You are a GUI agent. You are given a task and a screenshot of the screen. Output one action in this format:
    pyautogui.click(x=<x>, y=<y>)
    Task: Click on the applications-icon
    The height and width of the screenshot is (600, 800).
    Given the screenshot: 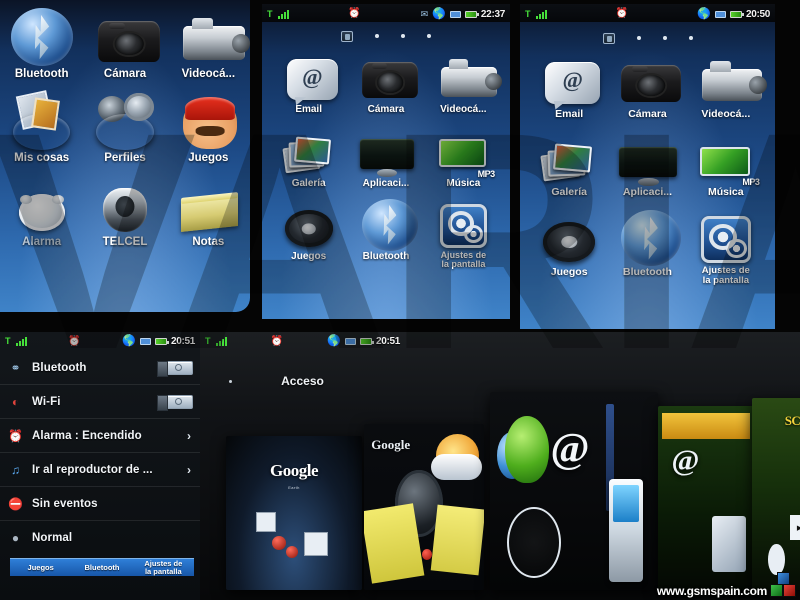 What is the action you would take?
    pyautogui.click(x=386, y=151)
    